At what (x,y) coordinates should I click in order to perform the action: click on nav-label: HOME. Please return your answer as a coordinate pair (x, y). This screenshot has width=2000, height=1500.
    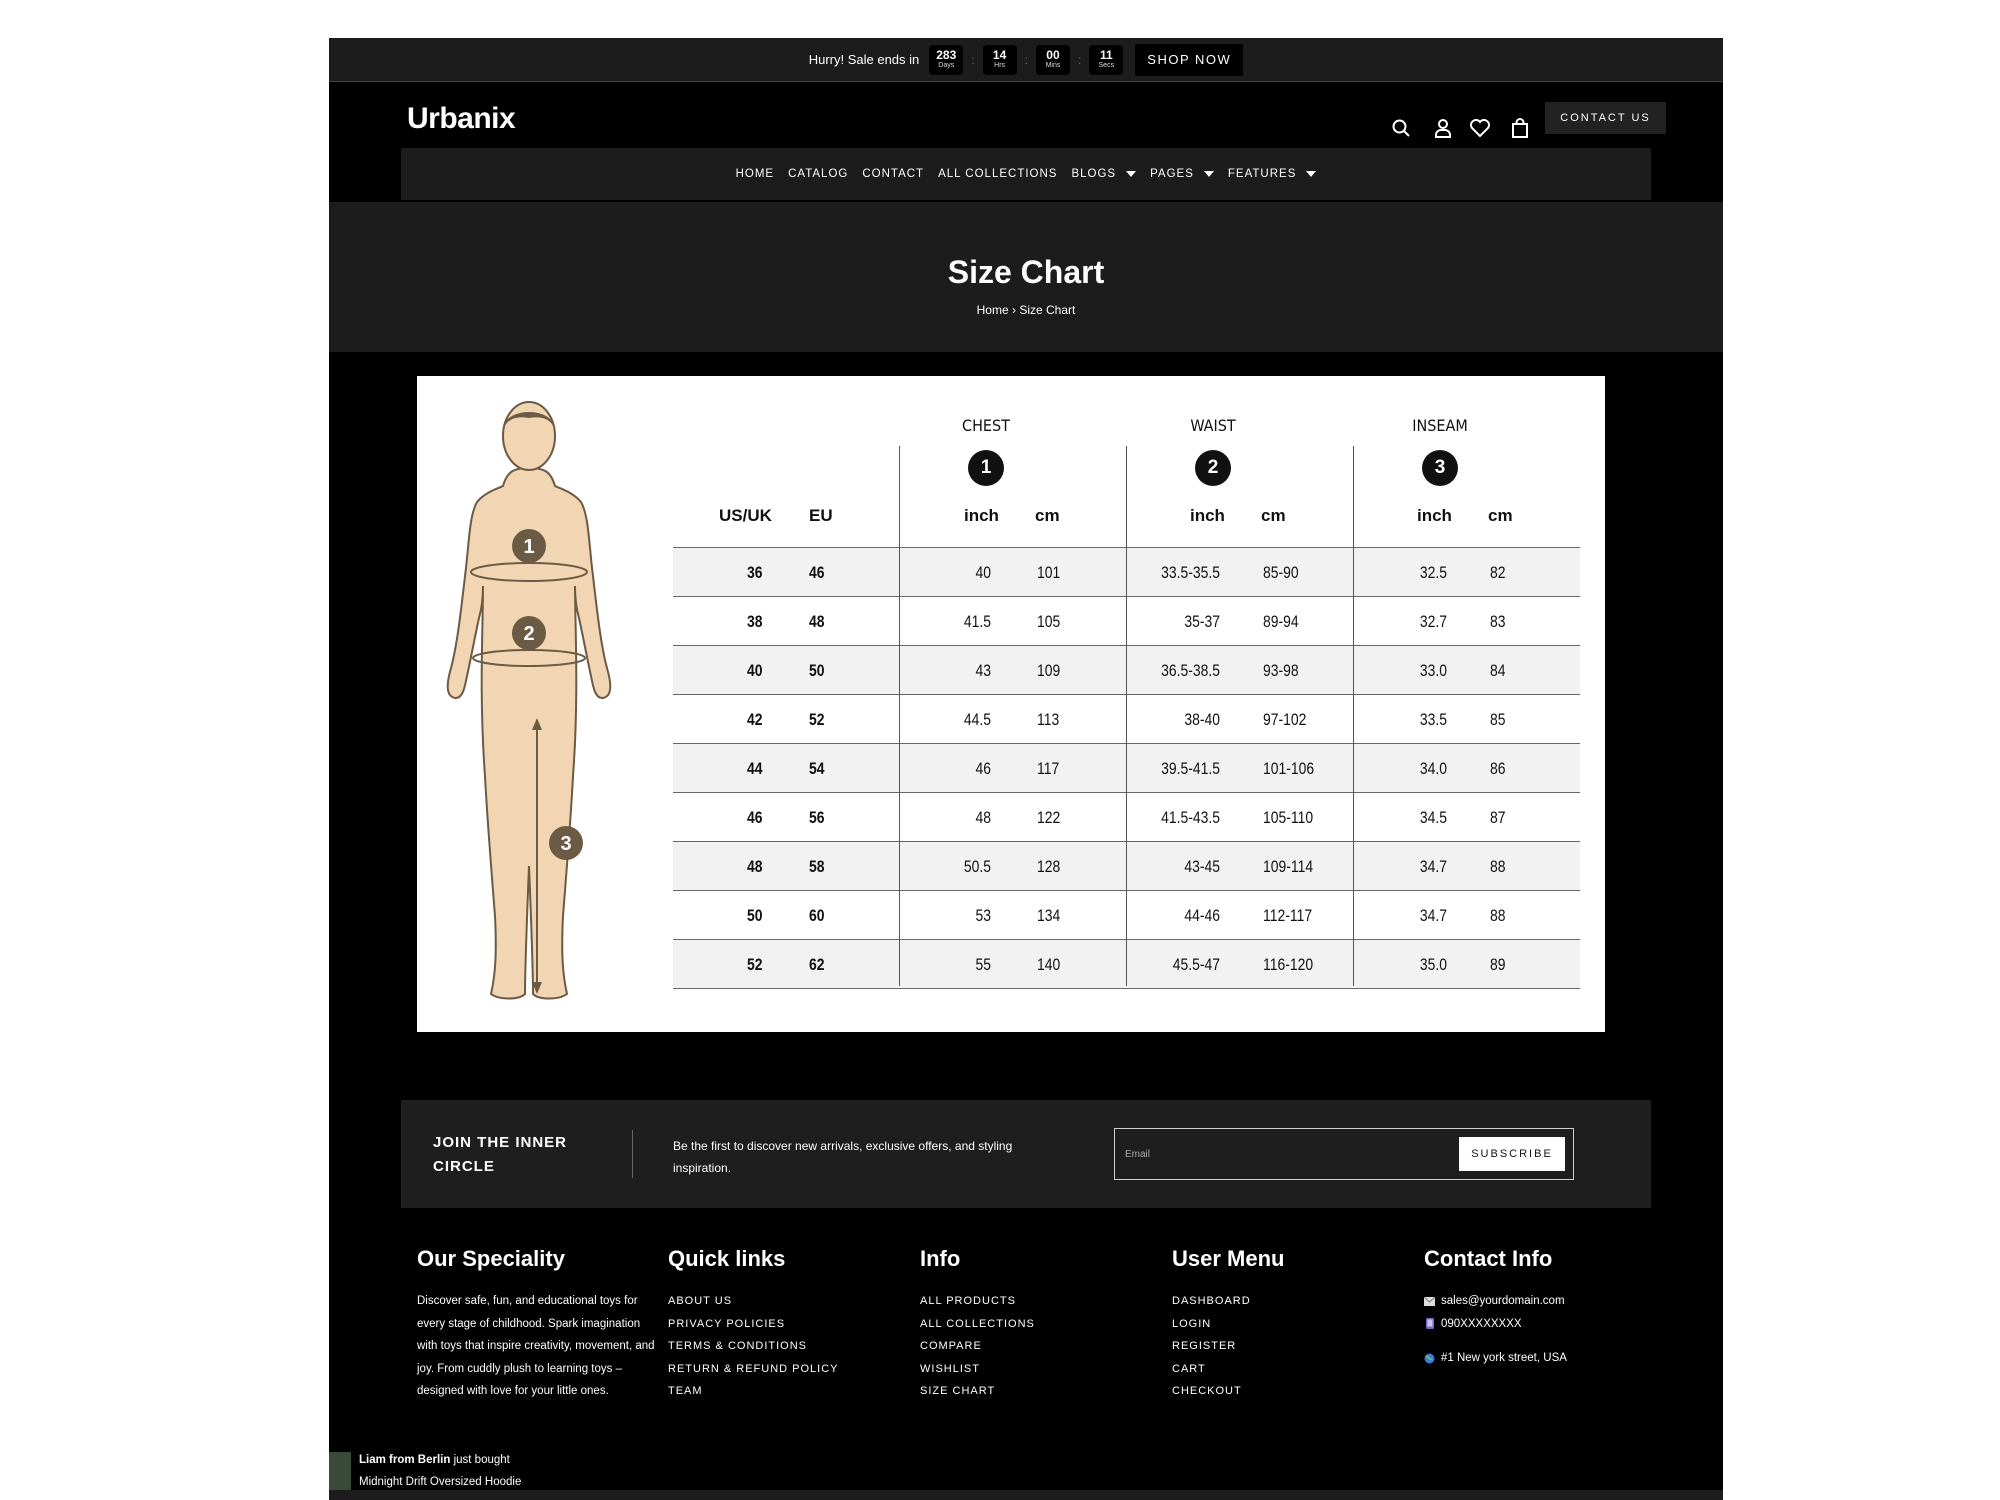
    Looking at the image, I should click on (755, 174).